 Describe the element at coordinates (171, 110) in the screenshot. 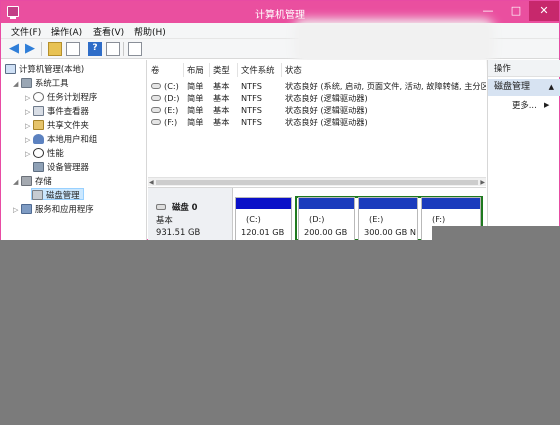

I see `volume-label: (E:)` at that location.